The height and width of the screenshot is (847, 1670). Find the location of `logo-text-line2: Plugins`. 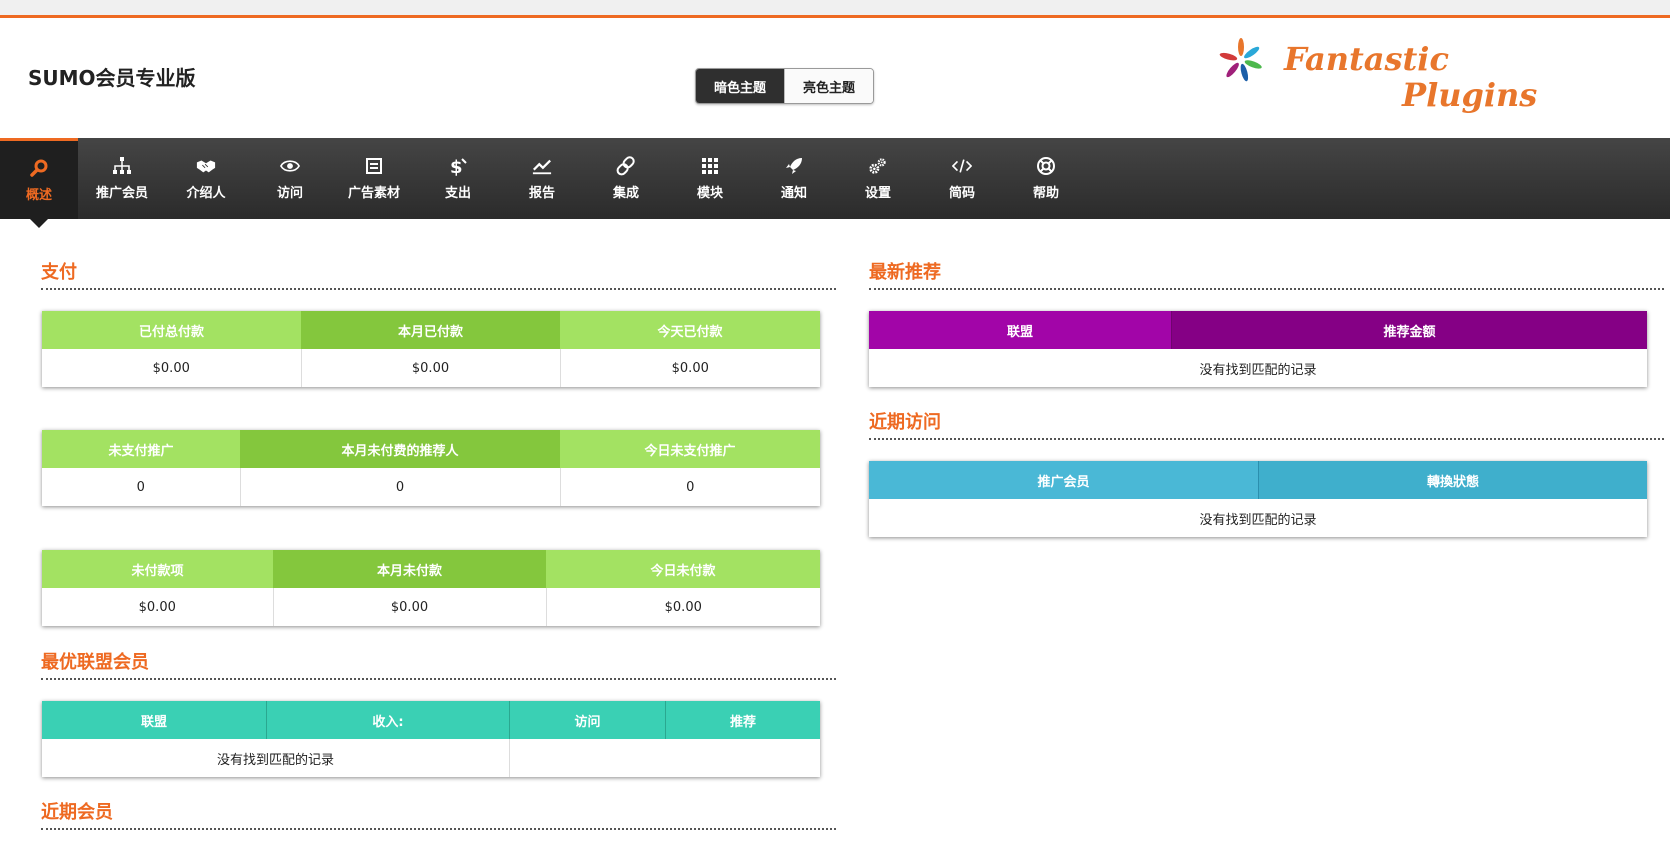

logo-text-line2: Plugins is located at coordinates (1470, 95).